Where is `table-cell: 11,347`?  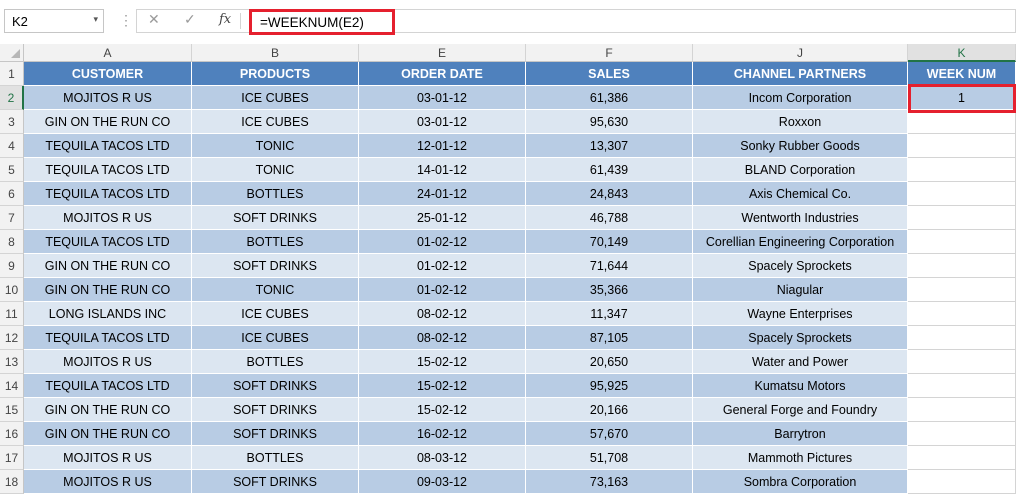
table-cell: 11,347 is located at coordinates (609, 314).